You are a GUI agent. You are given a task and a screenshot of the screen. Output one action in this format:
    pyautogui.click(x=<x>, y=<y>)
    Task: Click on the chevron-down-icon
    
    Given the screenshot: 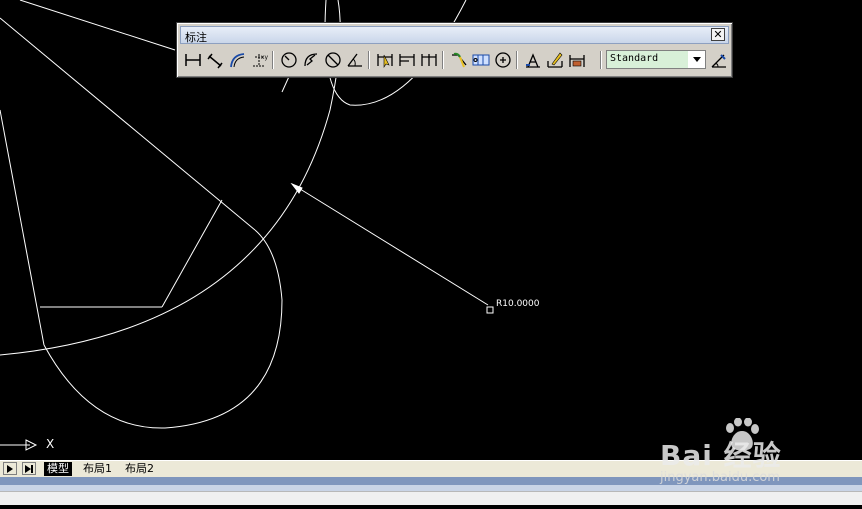 What is the action you would take?
    pyautogui.click(x=696, y=59)
    